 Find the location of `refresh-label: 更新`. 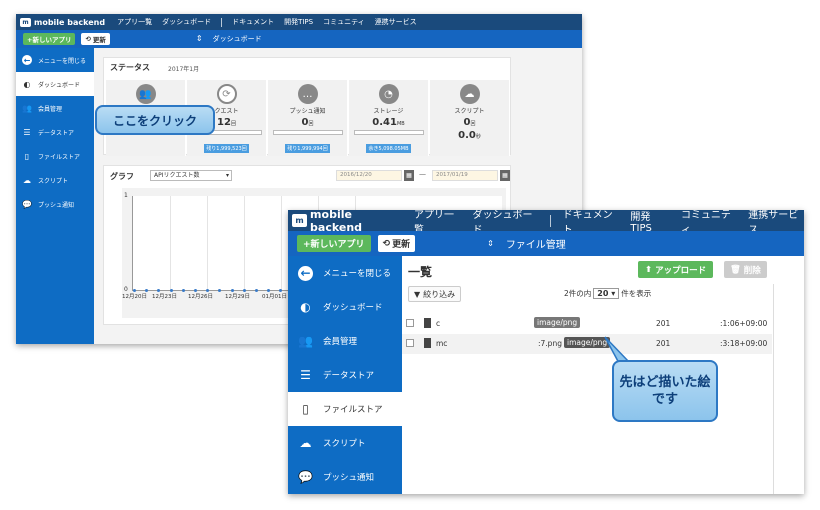

refresh-label: 更新 is located at coordinates (401, 245).